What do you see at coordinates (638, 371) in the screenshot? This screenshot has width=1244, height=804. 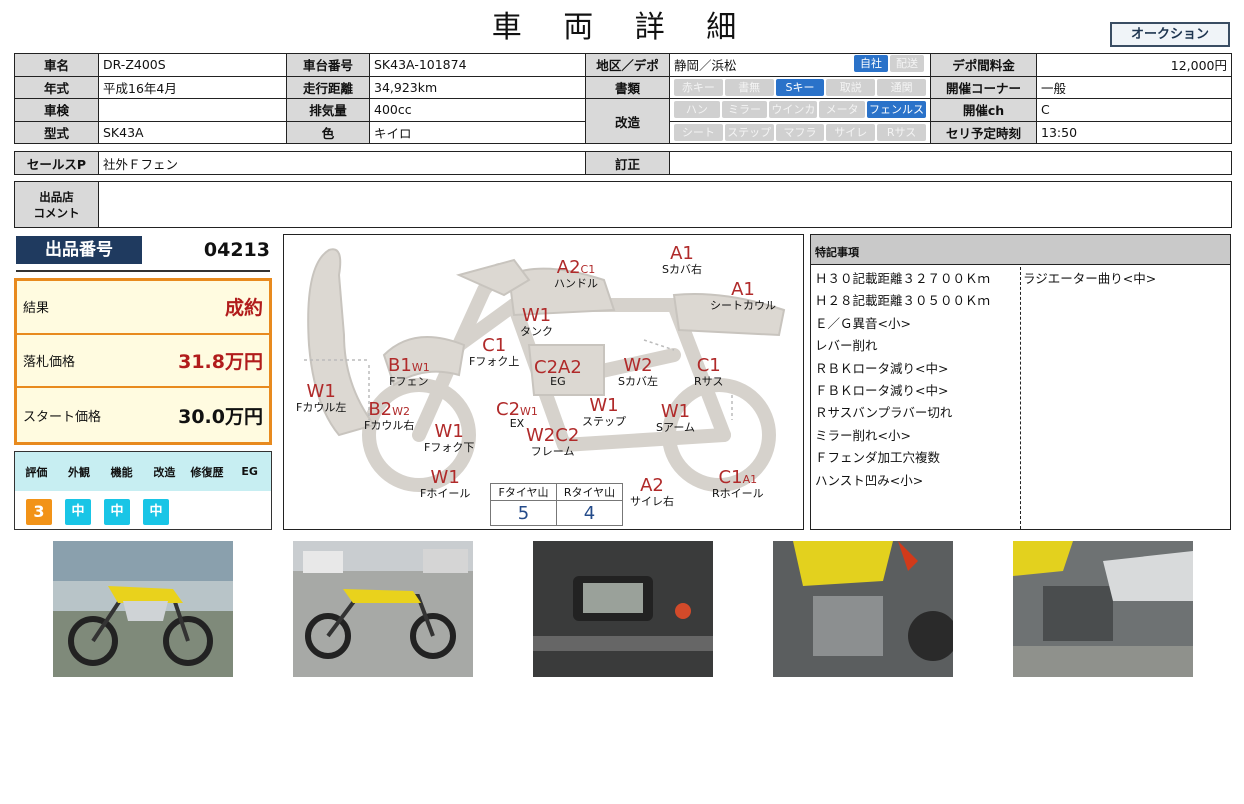 I see `damage-s-cover-l: W2 Sカバ左` at bounding box center [638, 371].